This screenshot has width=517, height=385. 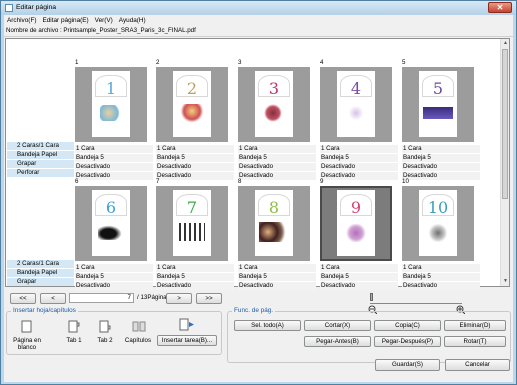 I want to click on insert-task-icon, so click(x=186, y=324).